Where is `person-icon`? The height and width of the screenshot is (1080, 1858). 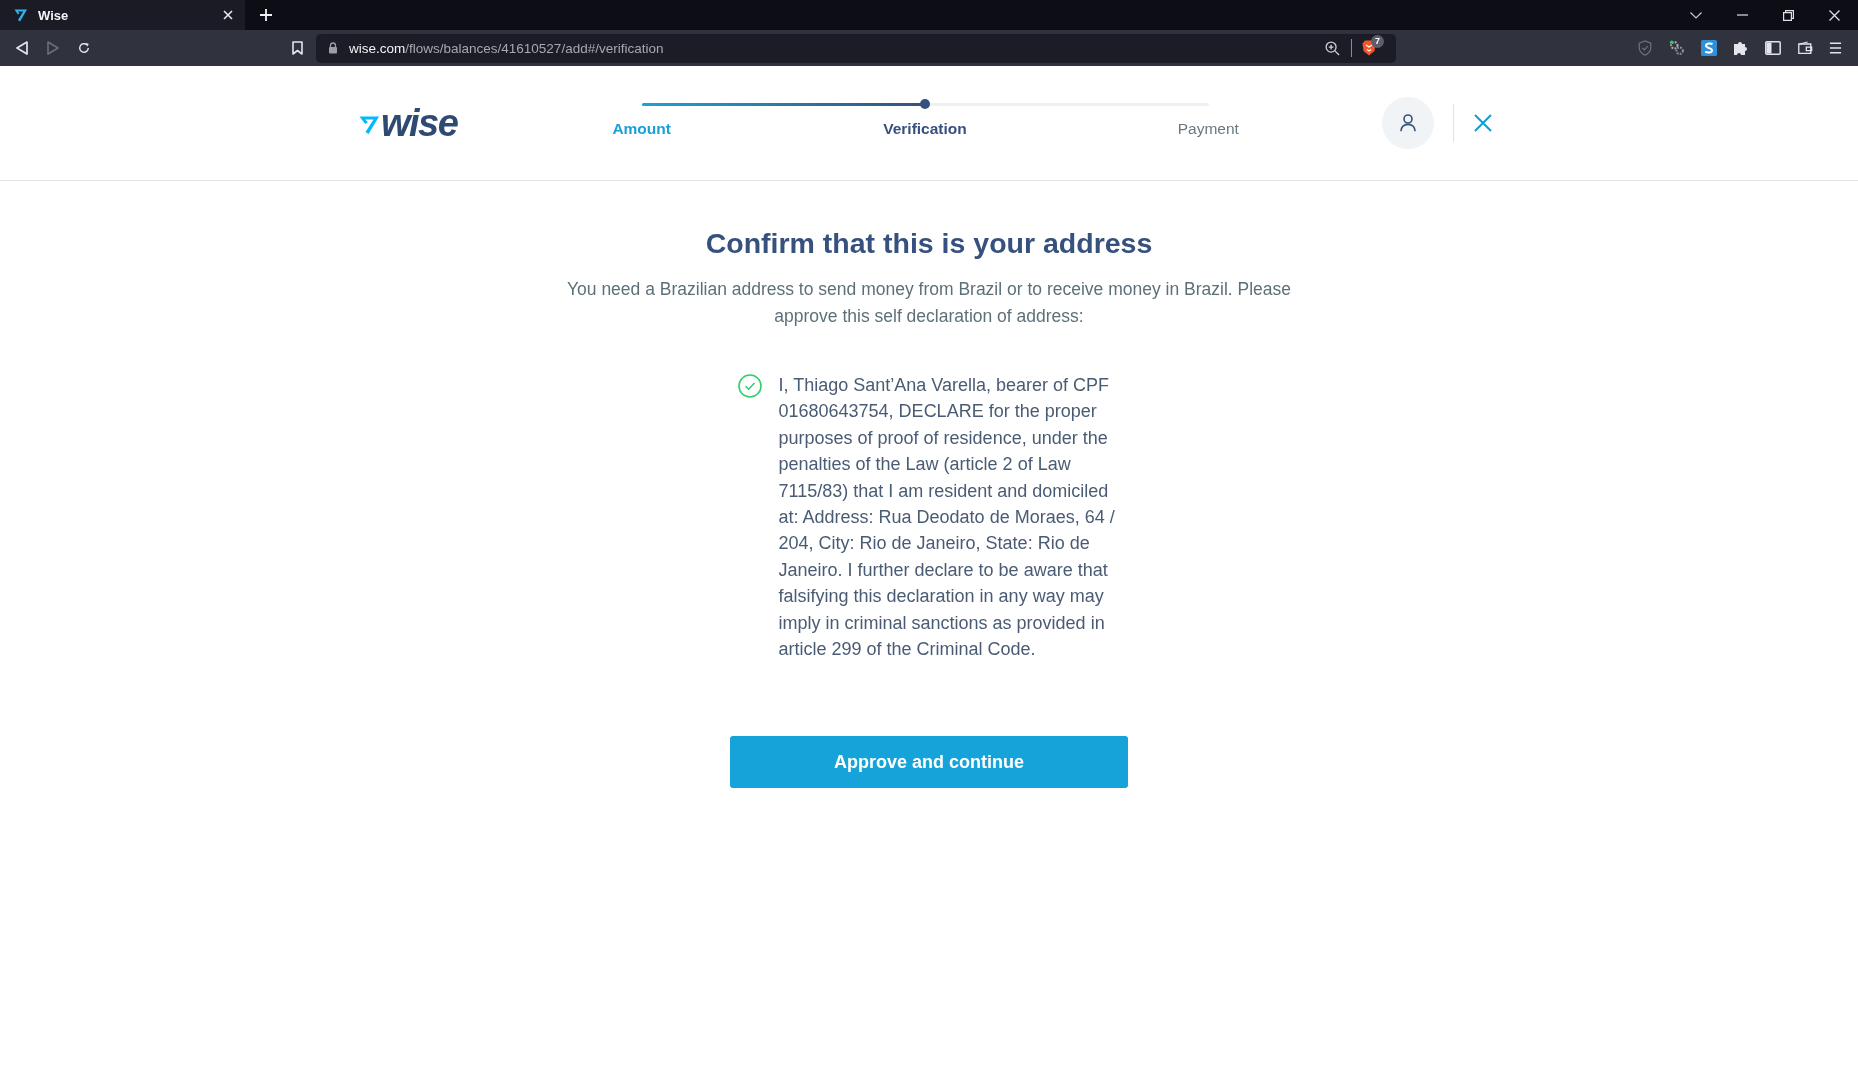 person-icon is located at coordinates (1408, 123).